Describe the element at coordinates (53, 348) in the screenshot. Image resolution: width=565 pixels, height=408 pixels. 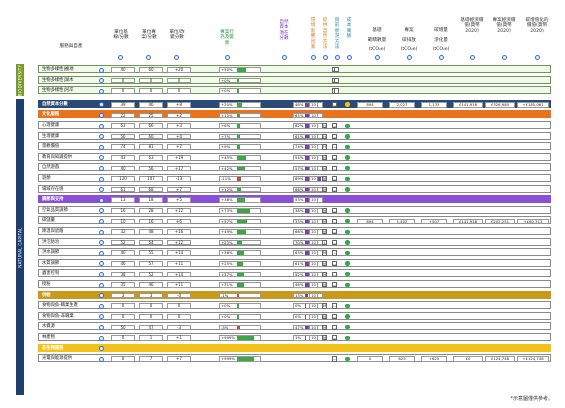
I see `row-label: 非生物服務` at that location.